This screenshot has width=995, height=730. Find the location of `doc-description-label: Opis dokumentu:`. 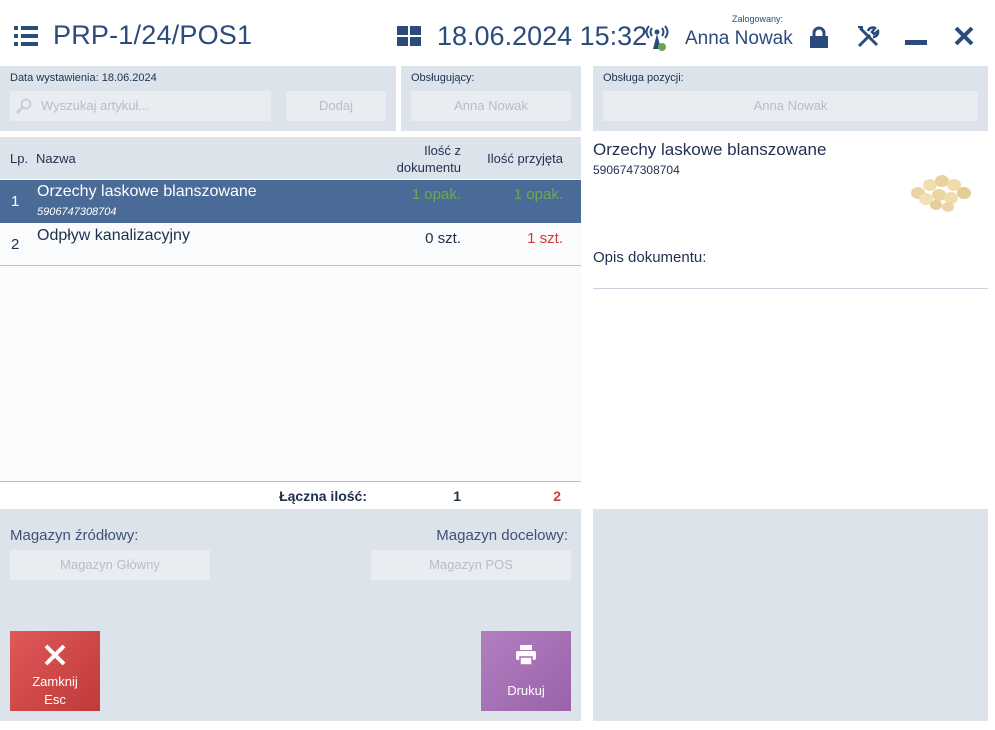

doc-description-label: Opis dokumentu: is located at coordinates (650, 257).